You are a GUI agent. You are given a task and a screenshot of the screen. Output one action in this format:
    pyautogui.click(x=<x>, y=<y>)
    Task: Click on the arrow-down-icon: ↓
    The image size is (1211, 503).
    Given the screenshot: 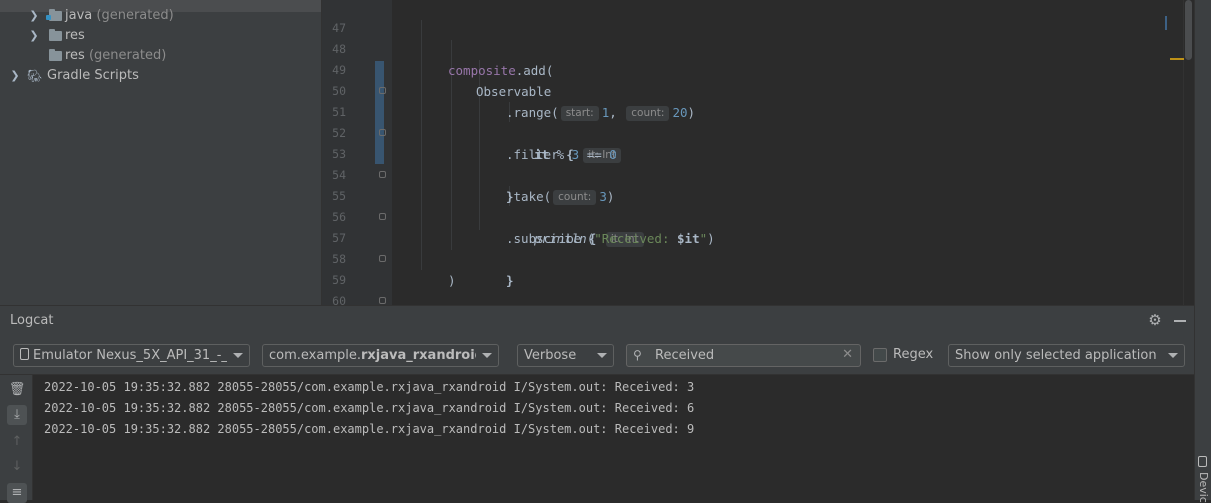 What is the action you would take?
    pyautogui.click(x=17, y=467)
    